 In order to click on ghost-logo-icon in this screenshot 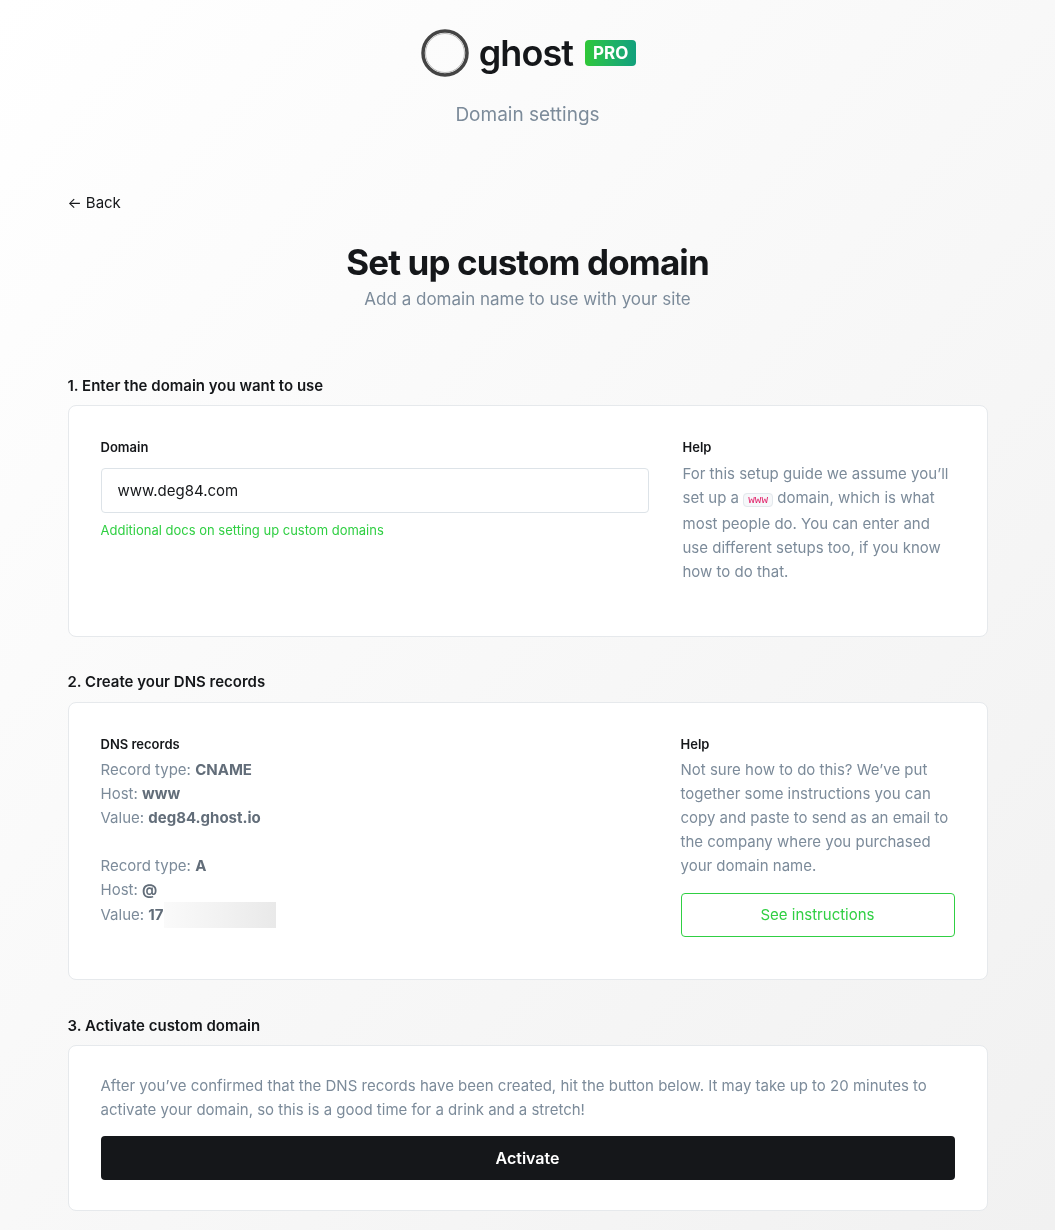, I will do `click(444, 53)`.